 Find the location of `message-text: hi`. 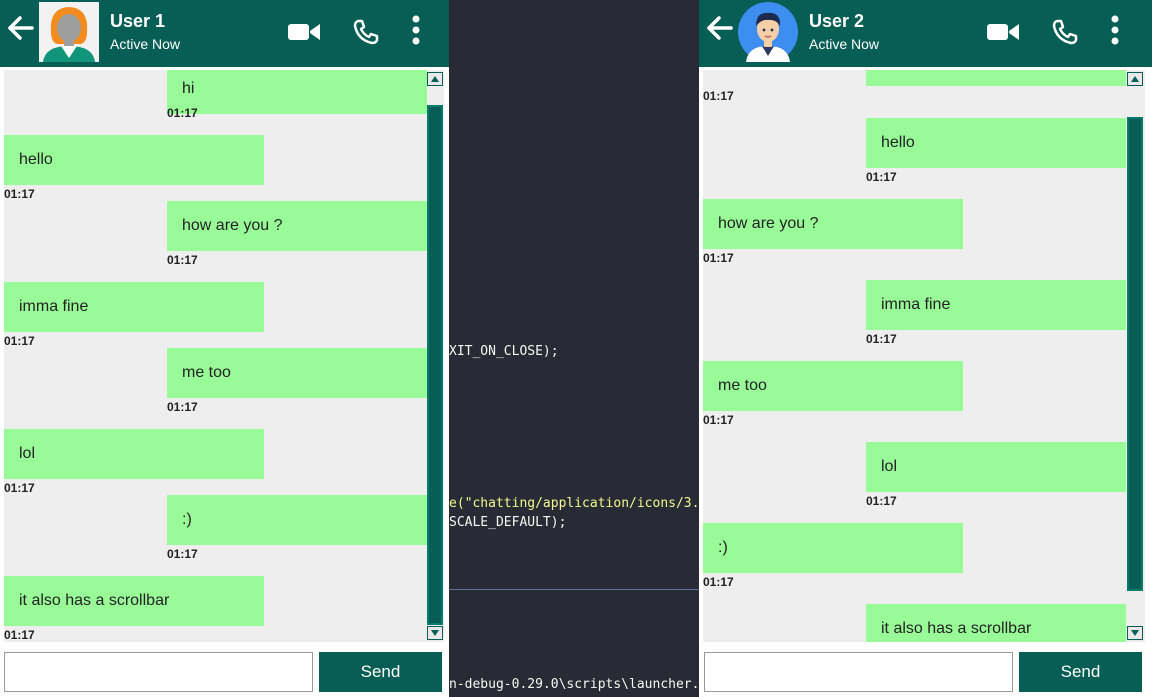

message-text: hi is located at coordinates (188, 88).